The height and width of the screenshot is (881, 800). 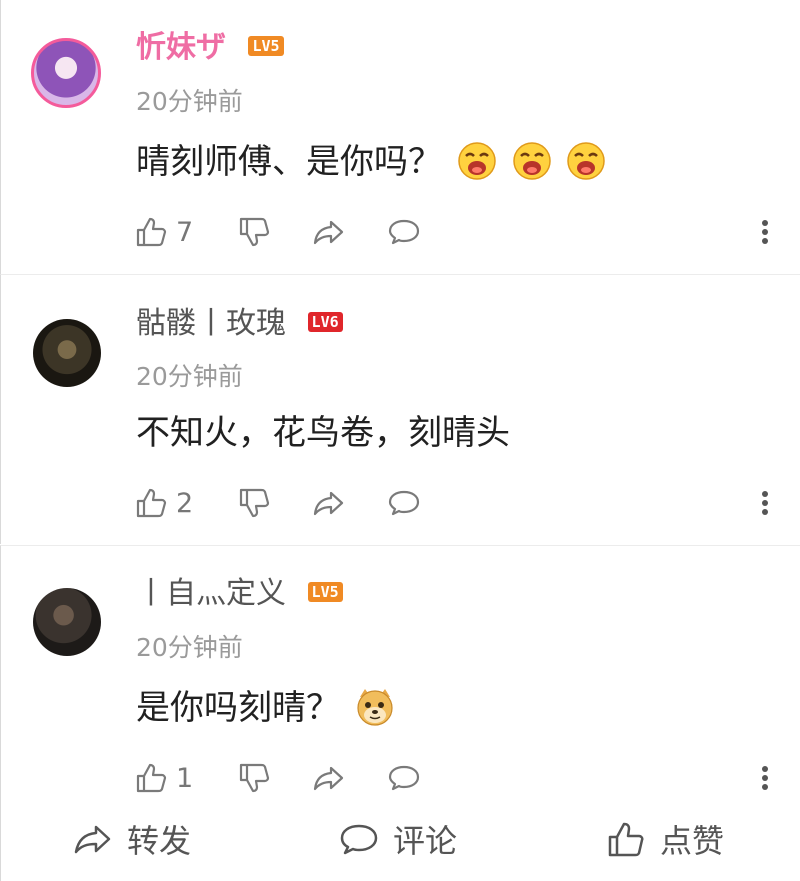 What do you see at coordinates (181, 47) in the screenshot?
I see `username-text: 忻妹ザ` at bounding box center [181, 47].